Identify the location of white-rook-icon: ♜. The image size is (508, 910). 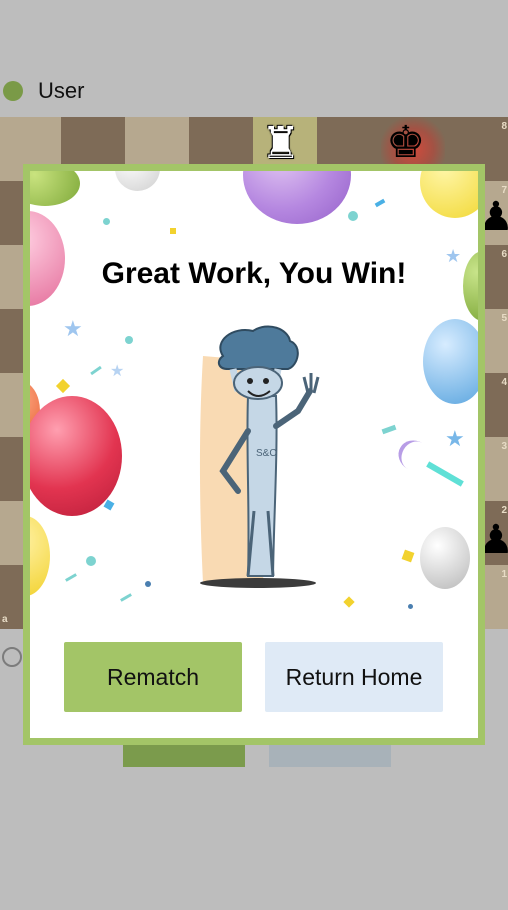
(280, 144).